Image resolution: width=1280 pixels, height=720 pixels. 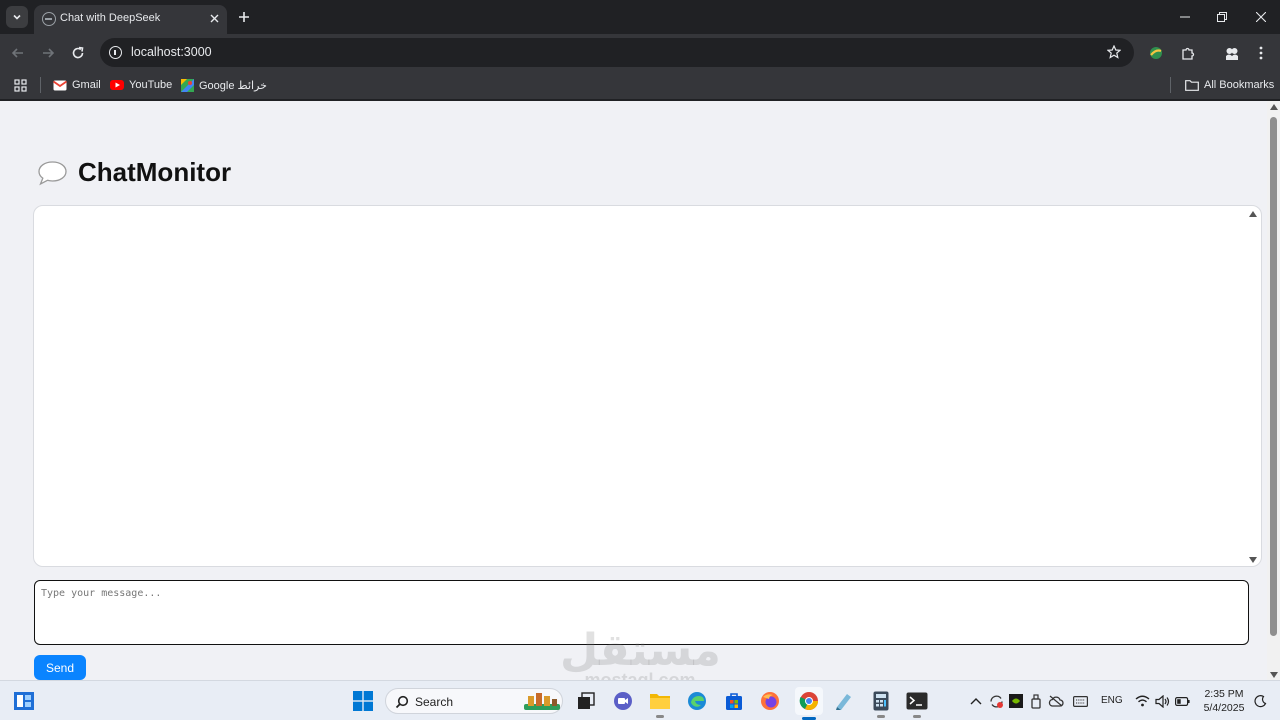 What do you see at coordinates (402, 702) in the screenshot?
I see `search-icon` at bounding box center [402, 702].